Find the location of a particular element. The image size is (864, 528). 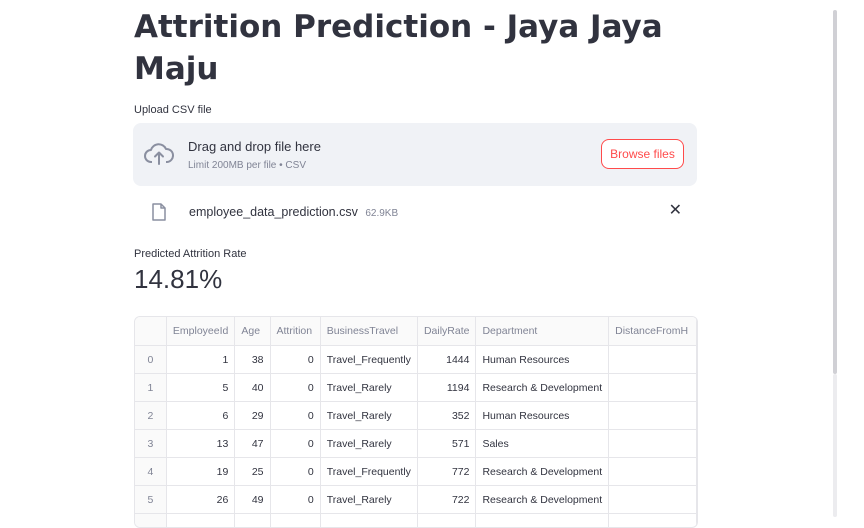

page-scrollbar-thumb is located at coordinates (835, 192).